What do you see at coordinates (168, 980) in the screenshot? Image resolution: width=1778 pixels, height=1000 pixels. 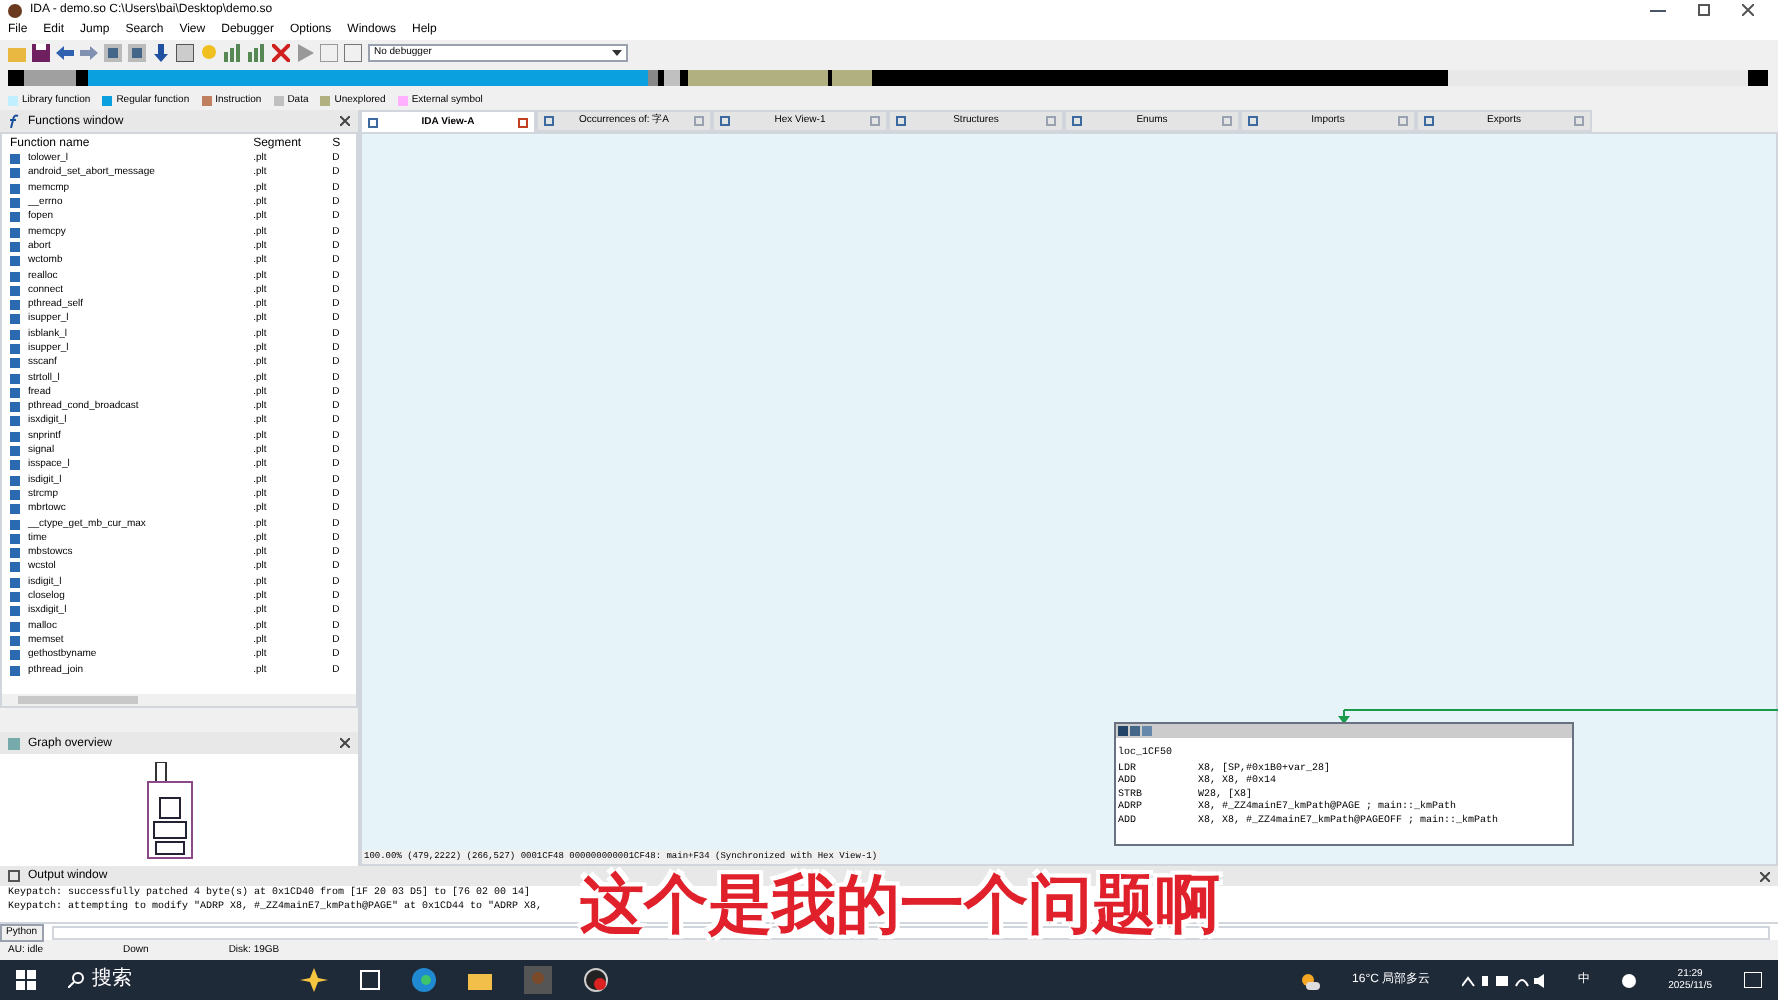 I see `taskbar-search: 搜索` at bounding box center [168, 980].